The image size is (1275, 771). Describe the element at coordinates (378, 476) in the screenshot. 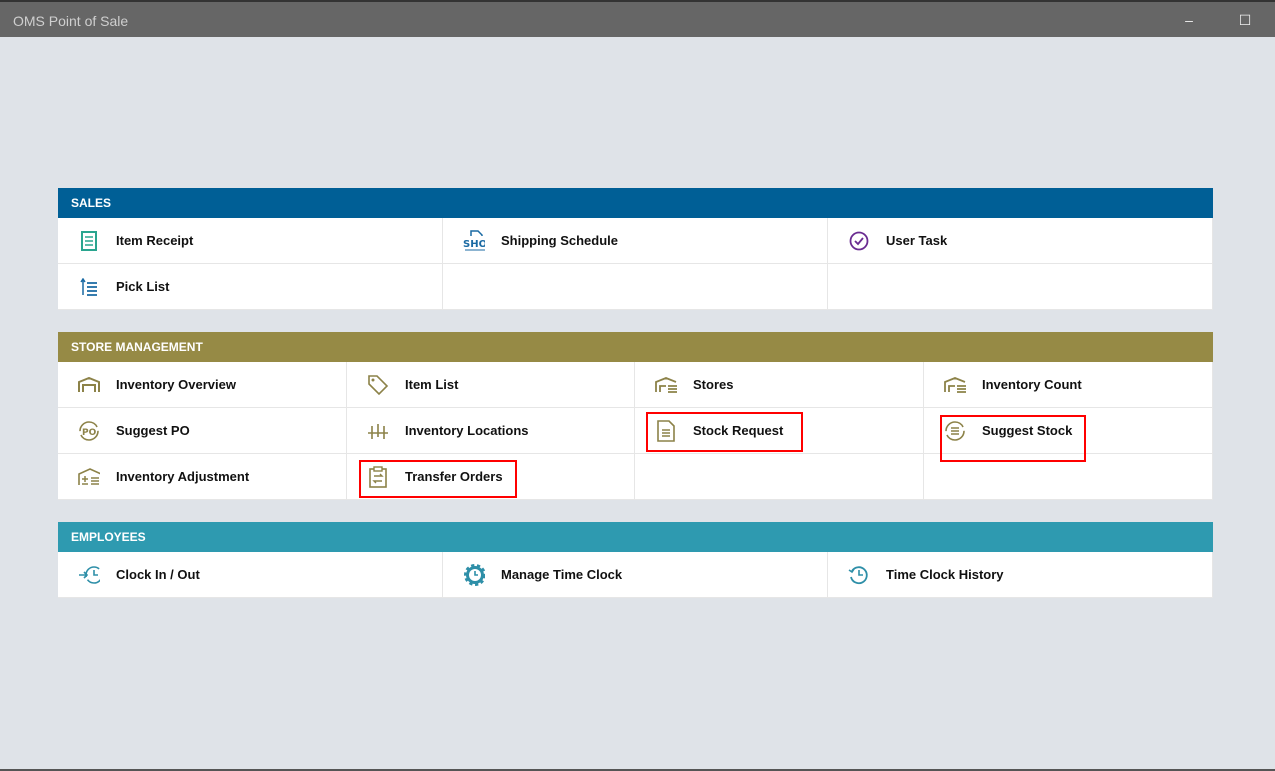

I see `clipboard-transfer-icon` at that location.